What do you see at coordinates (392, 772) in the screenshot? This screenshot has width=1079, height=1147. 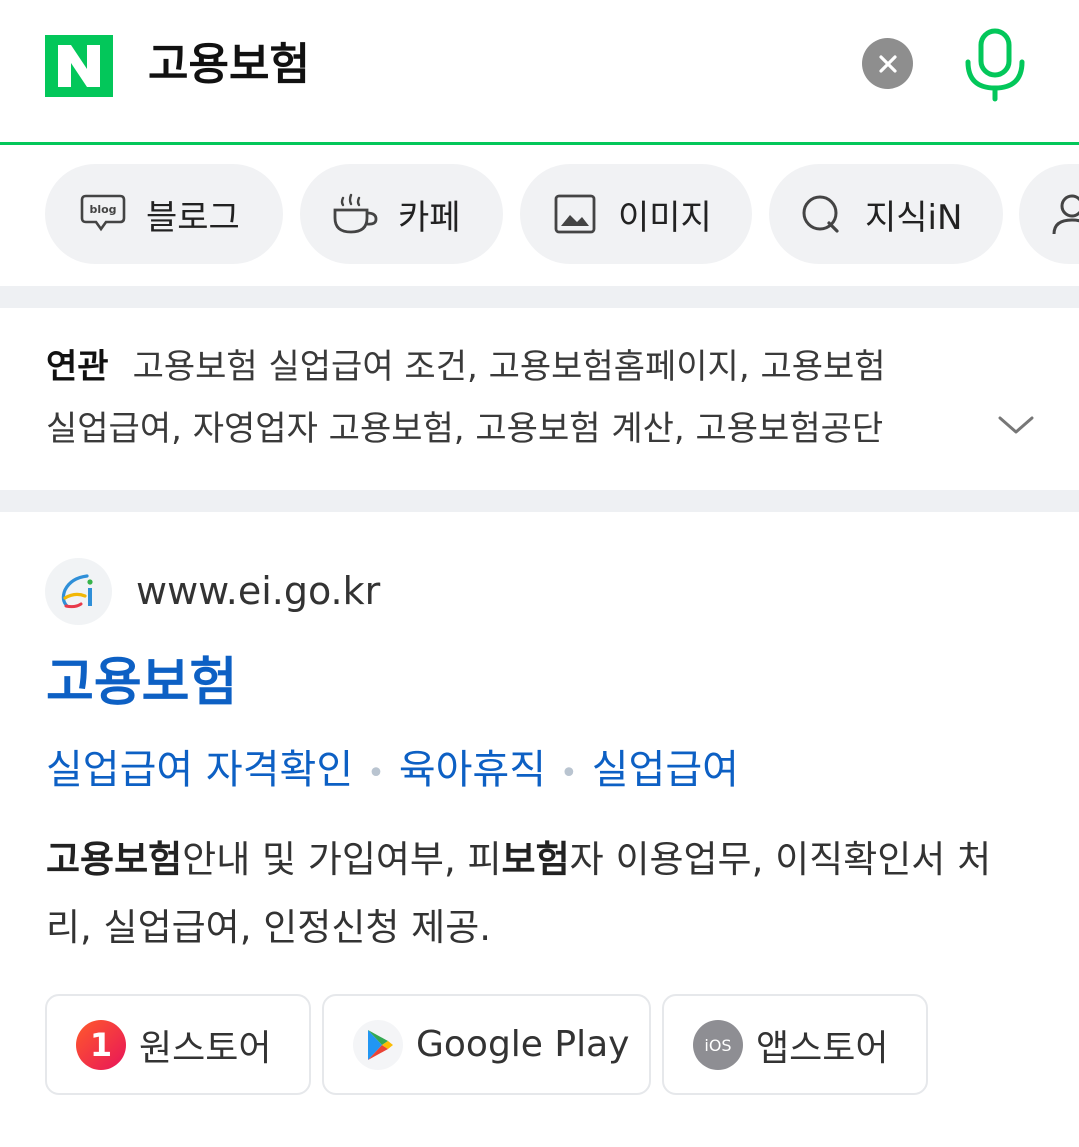 I see `result-sublinks: 실업급여 자격확인 • 육아휴직 • 실업급여` at bounding box center [392, 772].